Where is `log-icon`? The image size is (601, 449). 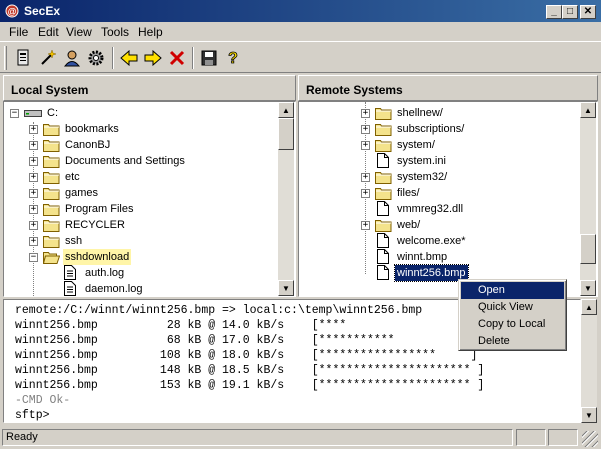
log-icon is located at coordinates (70, 288).